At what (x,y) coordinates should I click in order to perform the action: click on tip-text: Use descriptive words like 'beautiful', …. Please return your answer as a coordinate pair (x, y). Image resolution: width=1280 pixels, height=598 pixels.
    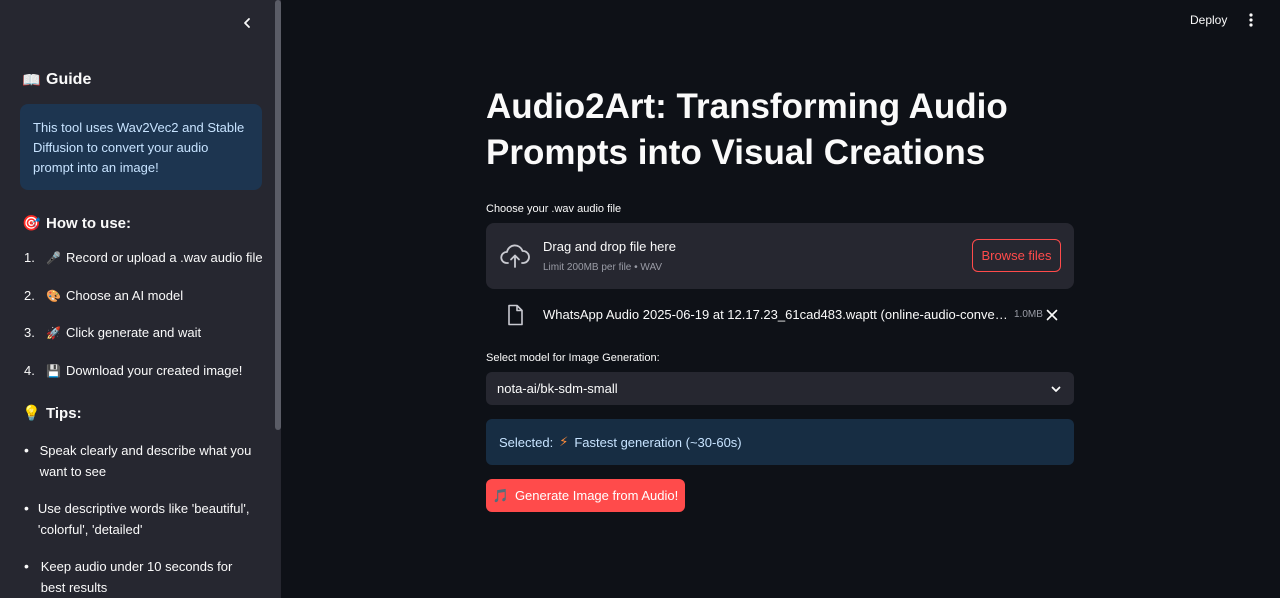
    Looking at the image, I should click on (143, 519).